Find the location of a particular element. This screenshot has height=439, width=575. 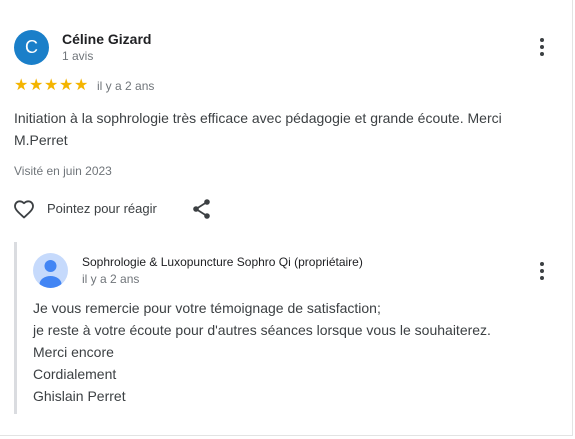

reply-more-options-icon is located at coordinates (542, 271).